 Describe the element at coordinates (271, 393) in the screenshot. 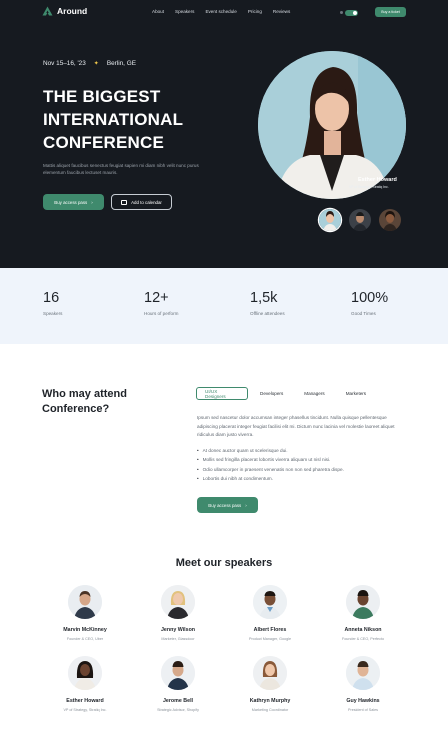

I see `tab-developers: Developers` at that location.